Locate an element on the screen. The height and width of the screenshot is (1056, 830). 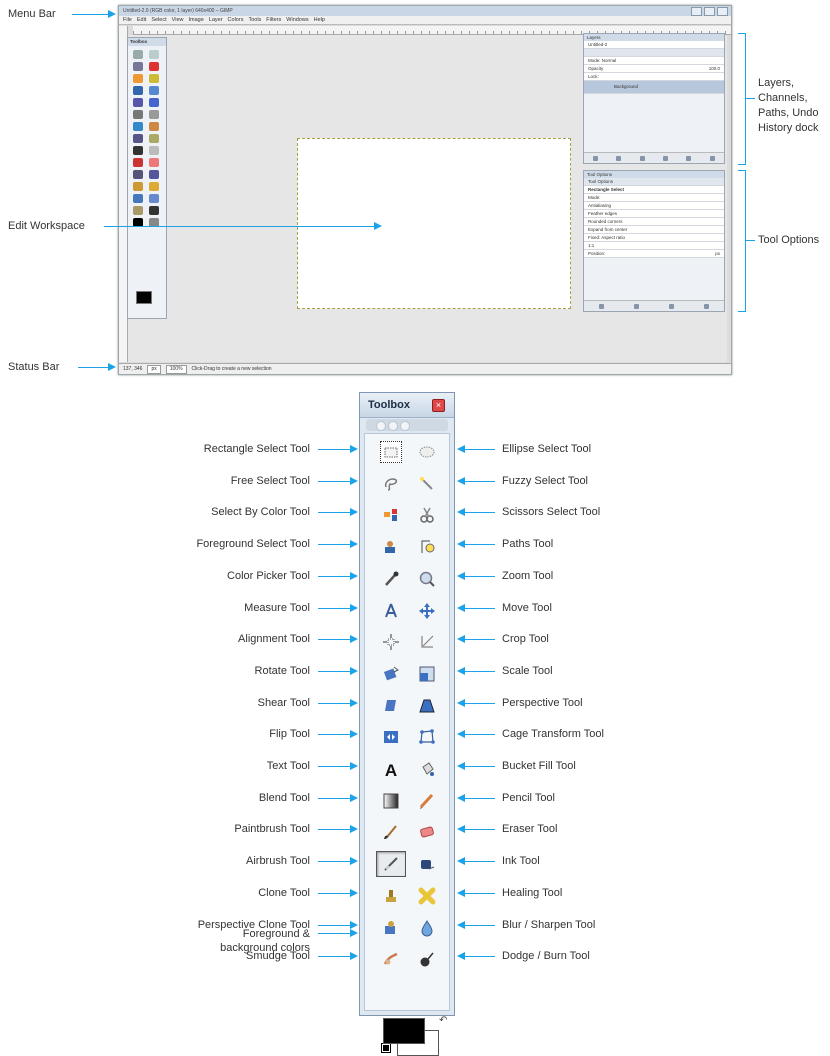
swap-colors-icon: ↶ is located at coordinates (444, 1021).